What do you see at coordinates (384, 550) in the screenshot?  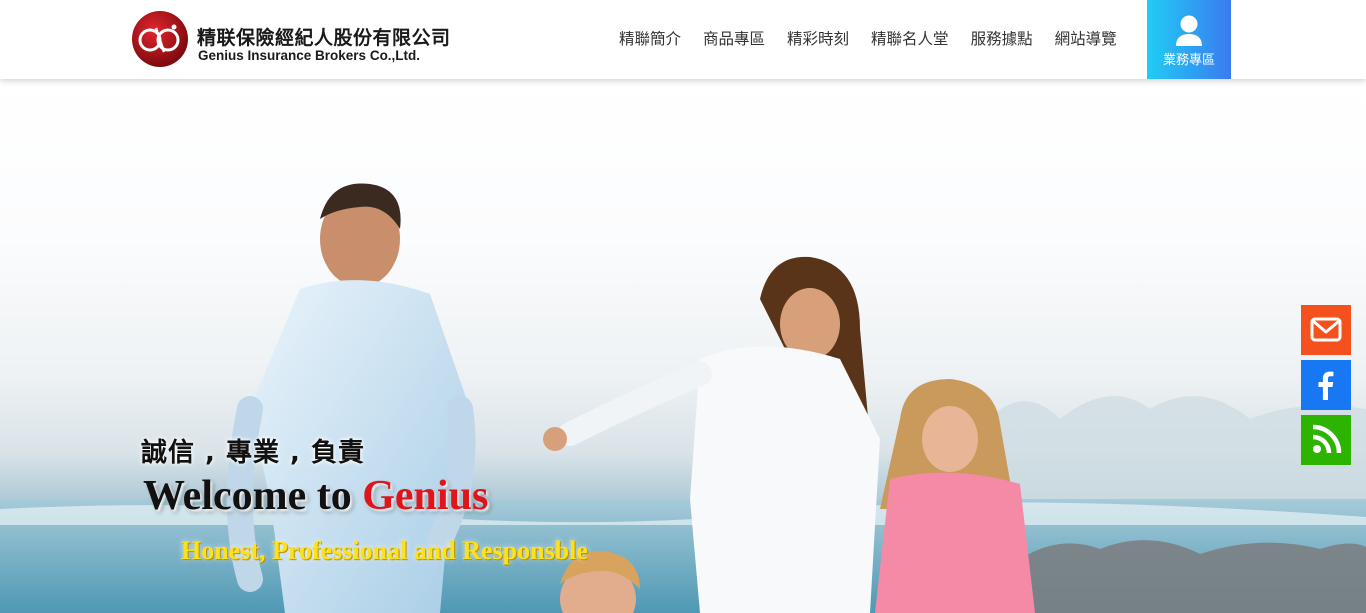 I see `hero-tagline: Honest, Professional and Responsble` at bounding box center [384, 550].